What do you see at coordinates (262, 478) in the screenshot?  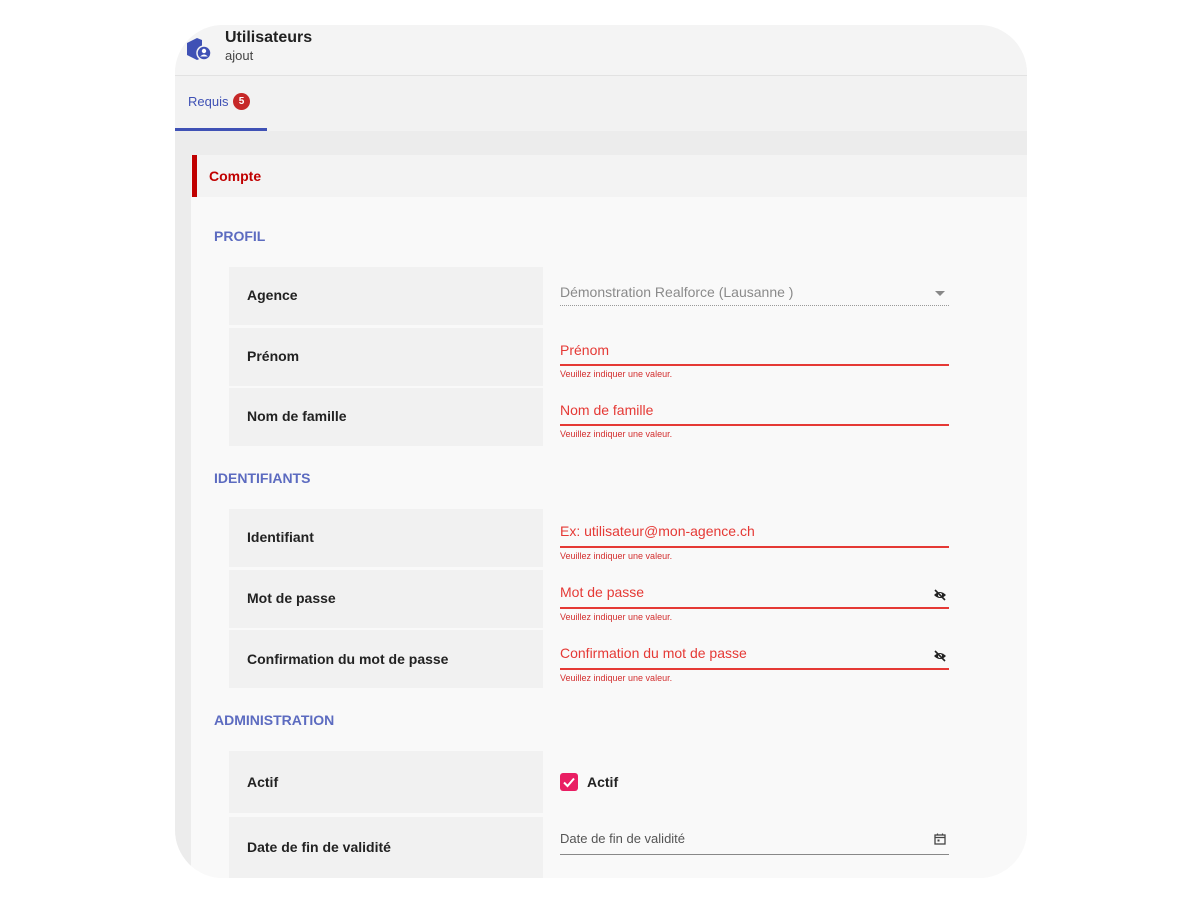 I see `group-title-identifiants: IDENTIFIANTS` at bounding box center [262, 478].